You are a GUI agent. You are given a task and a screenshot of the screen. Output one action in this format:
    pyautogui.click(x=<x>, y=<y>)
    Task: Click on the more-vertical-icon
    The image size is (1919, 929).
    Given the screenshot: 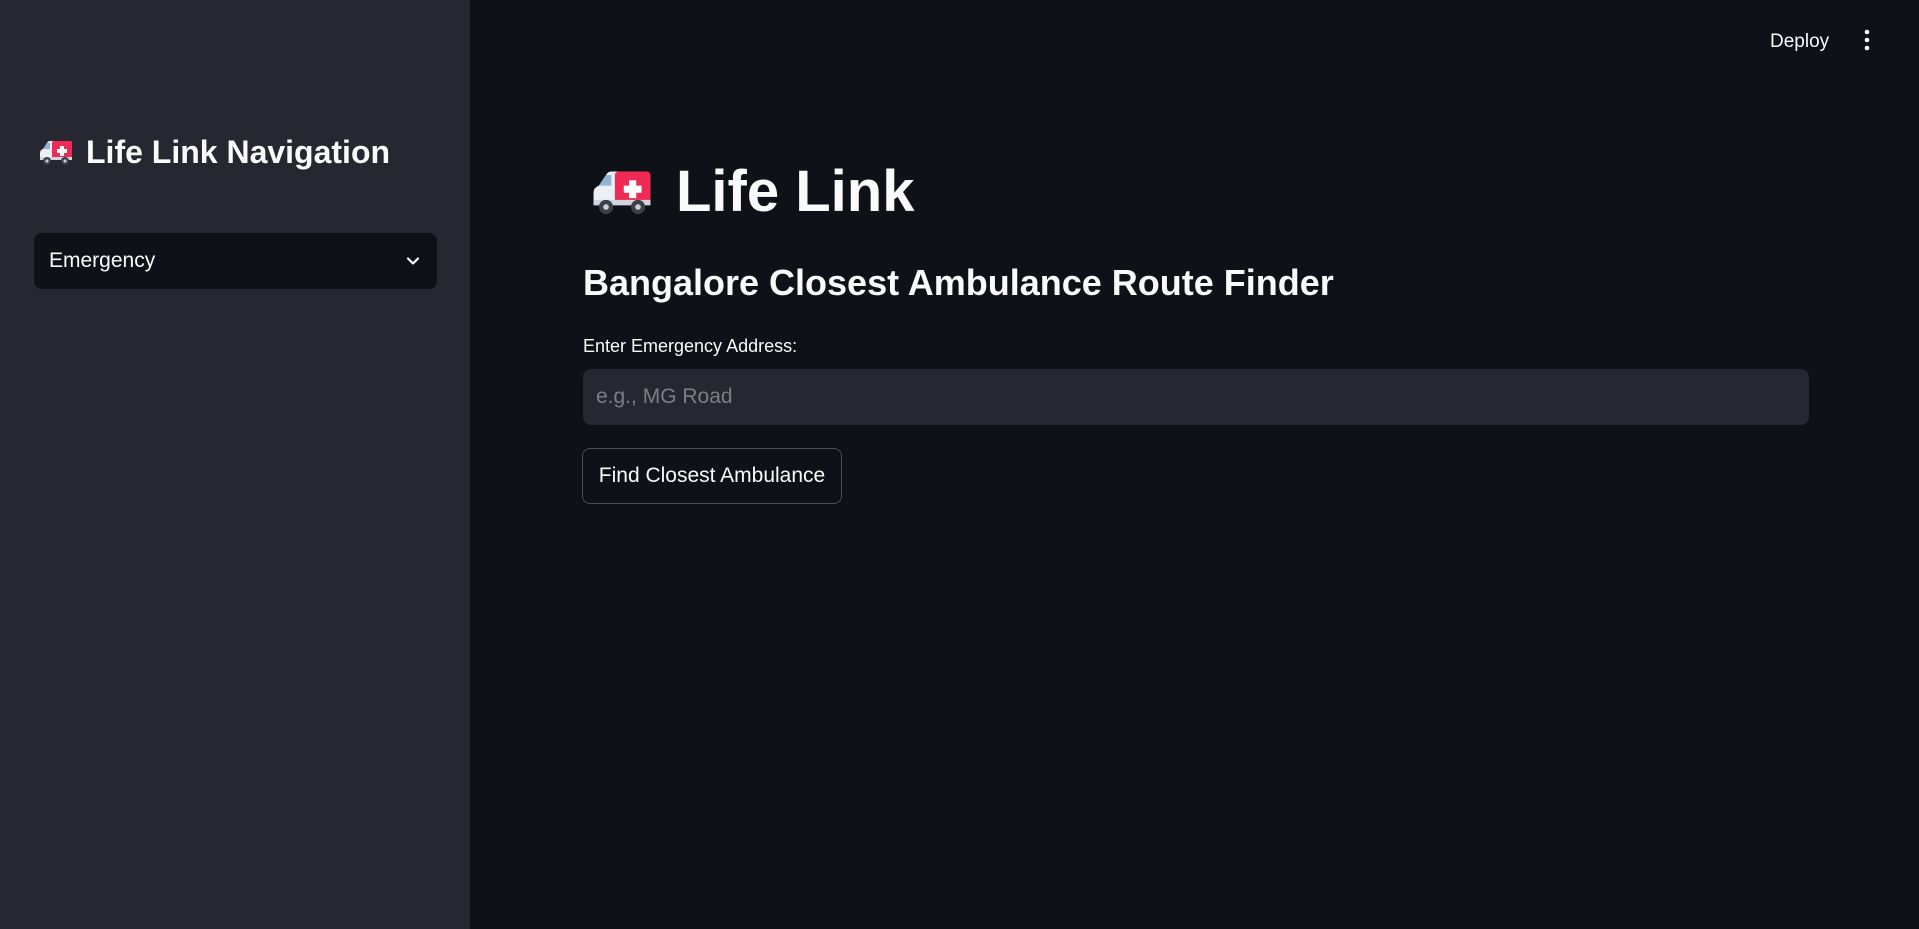 What is the action you would take?
    pyautogui.click(x=1867, y=42)
    